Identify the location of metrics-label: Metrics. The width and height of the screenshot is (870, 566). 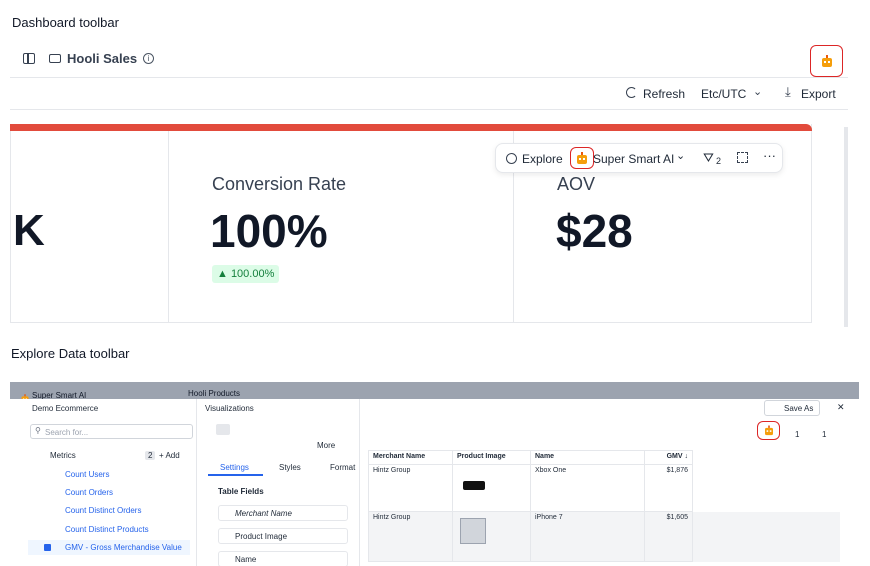
(63, 455).